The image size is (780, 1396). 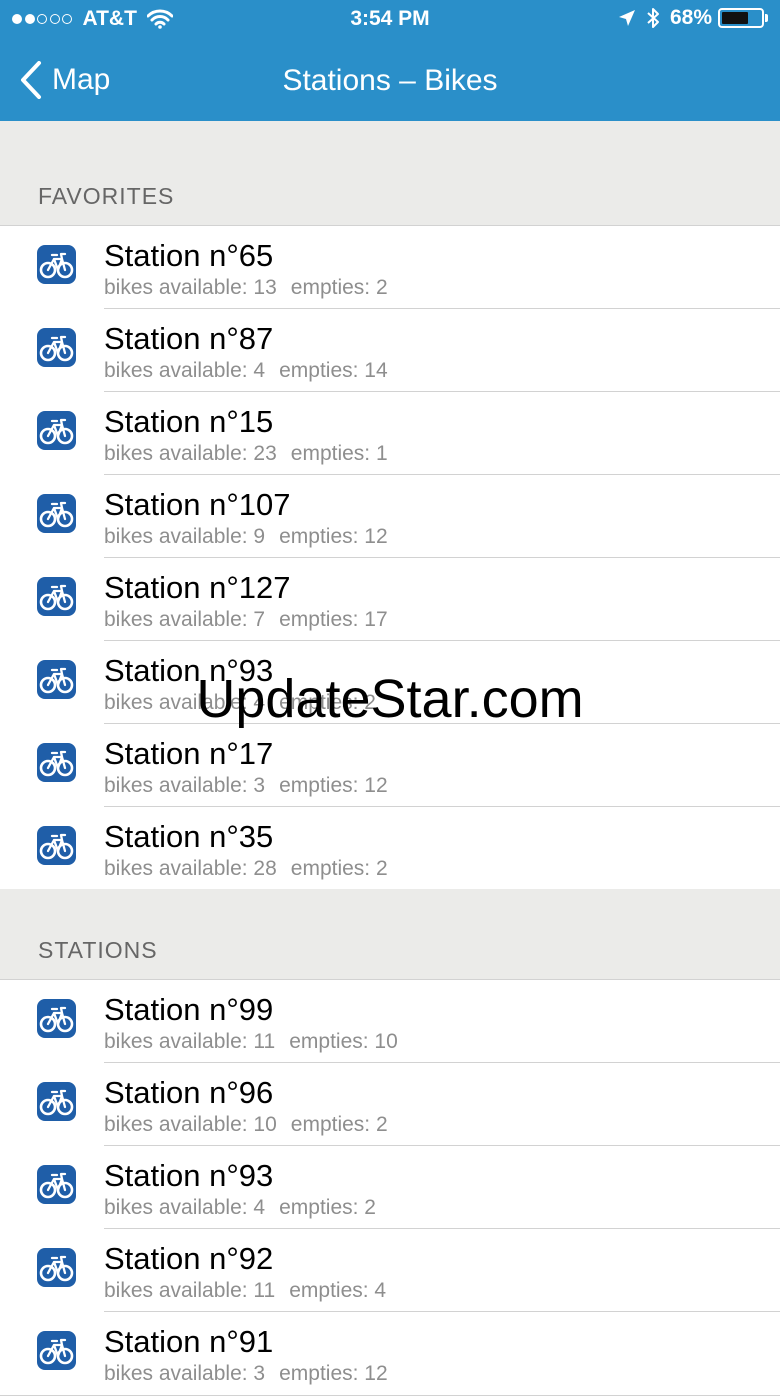 I want to click on section-header-label: STATIONS, so click(x=98, y=950).